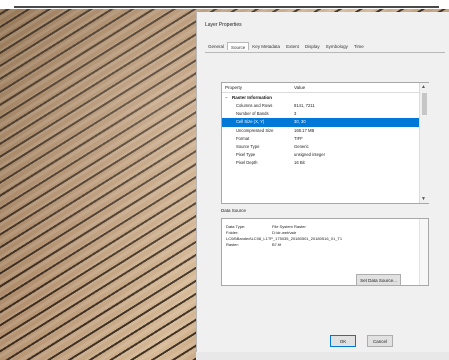 Image resolution: width=449 pixels, height=360 pixels. Describe the element at coordinates (232, 244) in the screenshot. I see `data-source-key: Raster:` at that location.